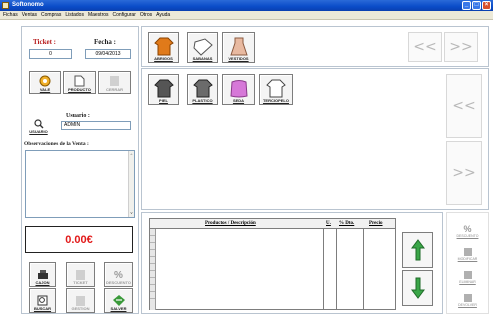 Image resolution: width=493 pixels, height=321 pixels. I want to click on product-seda: SEDA, so click(238, 89).